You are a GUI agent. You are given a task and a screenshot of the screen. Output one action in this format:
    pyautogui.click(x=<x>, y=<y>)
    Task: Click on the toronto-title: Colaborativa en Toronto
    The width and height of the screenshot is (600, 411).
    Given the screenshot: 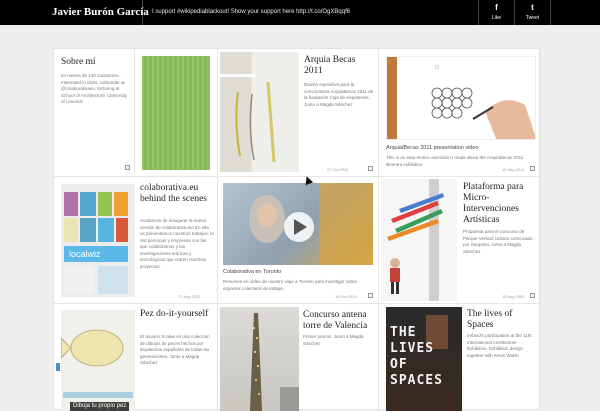 What is the action you would take?
    pyautogui.click(x=252, y=272)
    